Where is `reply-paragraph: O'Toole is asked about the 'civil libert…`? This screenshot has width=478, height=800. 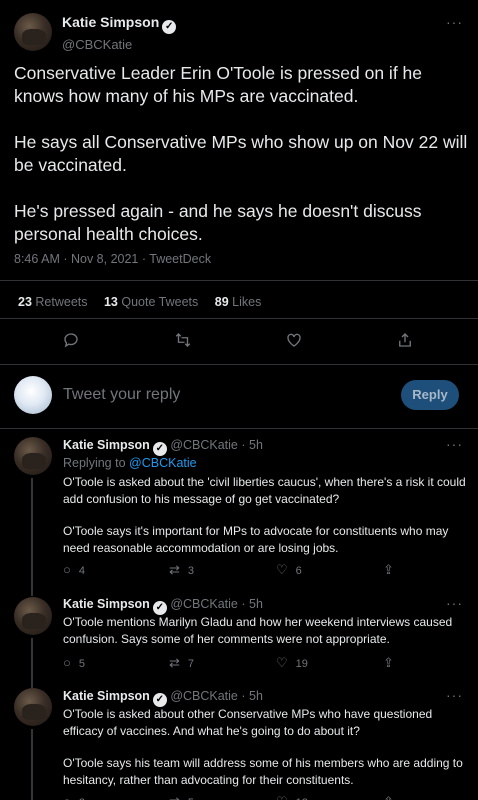
reply-paragraph: O'Toole is asked about the 'civil libert… is located at coordinates (264, 490).